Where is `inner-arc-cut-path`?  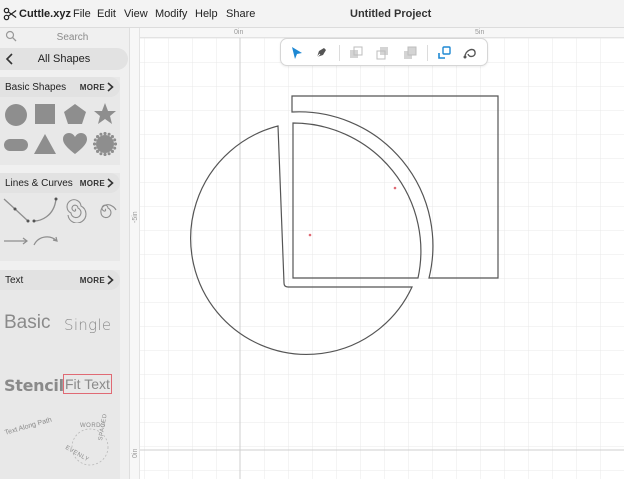
inner-arc-cut-path is located at coordinates (357, 200).